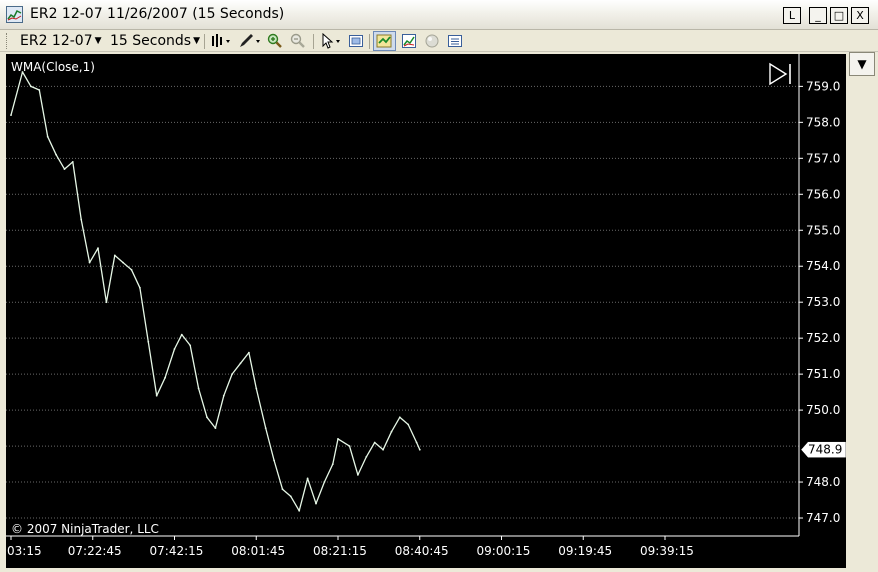 The image size is (878, 572). Describe the element at coordinates (340, 551) in the screenshot. I see `time-tick-label: 08:21:15` at that location.